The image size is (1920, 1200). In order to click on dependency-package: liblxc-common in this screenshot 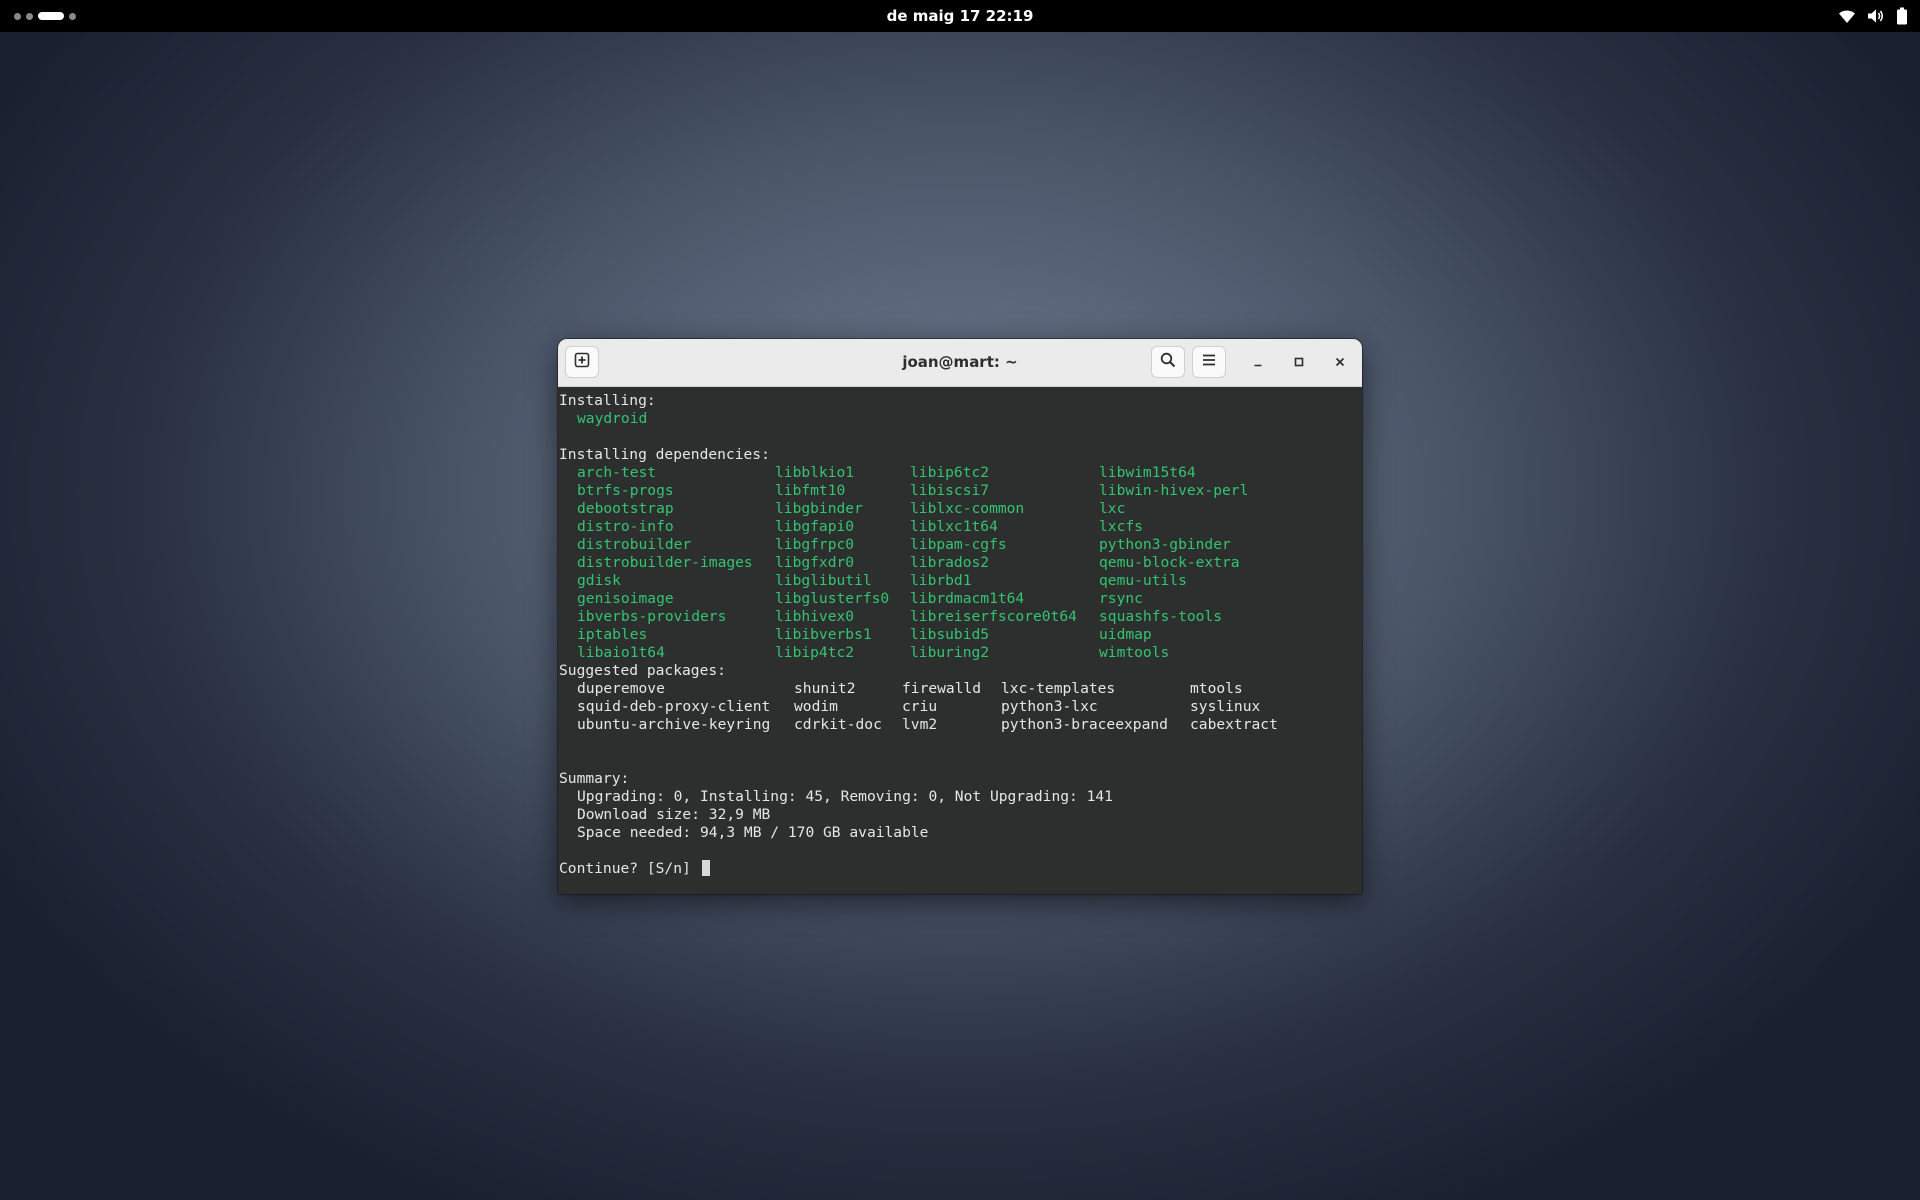, I will do `click(967, 508)`.